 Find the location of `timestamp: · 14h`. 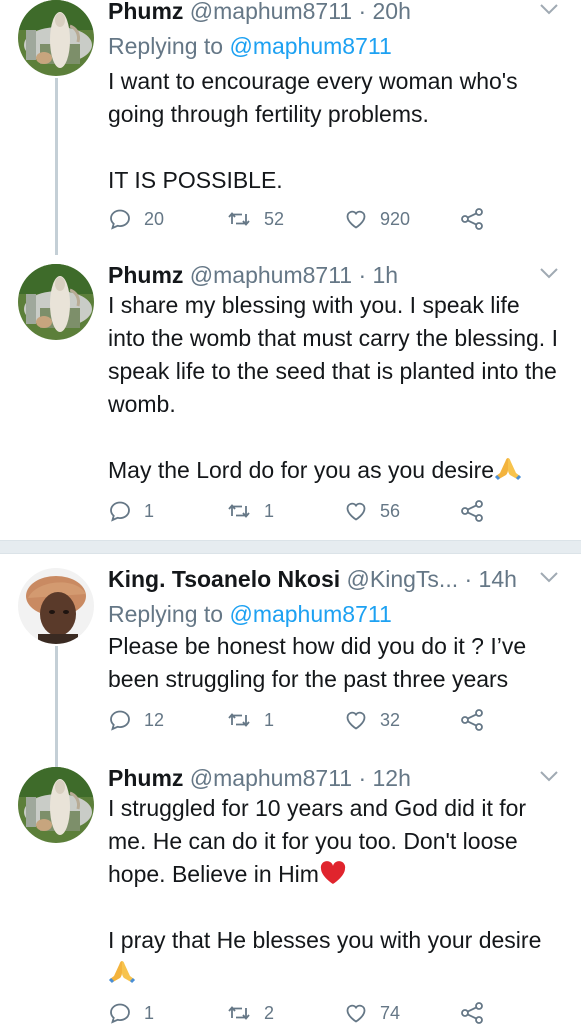

timestamp: · 14h is located at coordinates (491, 579).